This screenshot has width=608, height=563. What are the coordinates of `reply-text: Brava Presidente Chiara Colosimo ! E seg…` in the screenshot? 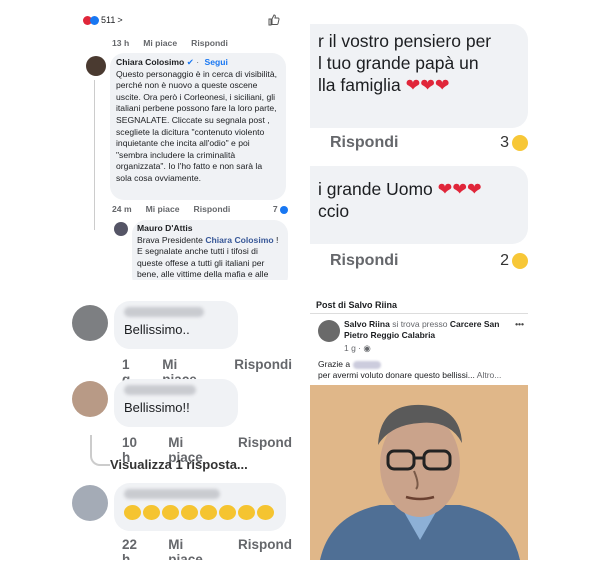 It's located at (208, 257).